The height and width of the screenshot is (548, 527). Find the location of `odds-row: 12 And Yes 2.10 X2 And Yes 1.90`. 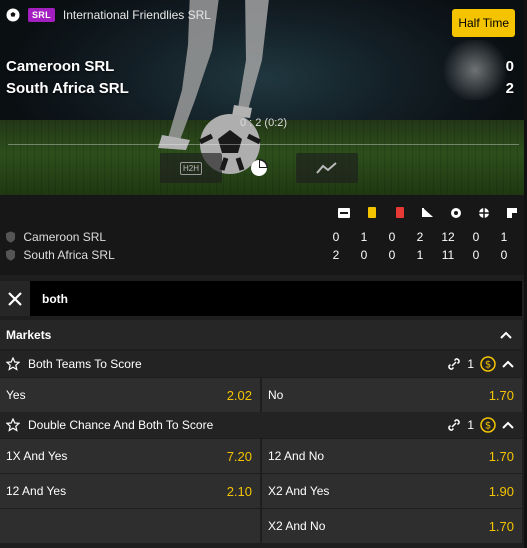

odds-row: 12 And Yes 2.10 X2 And Yes 1.90 is located at coordinates (261, 491).